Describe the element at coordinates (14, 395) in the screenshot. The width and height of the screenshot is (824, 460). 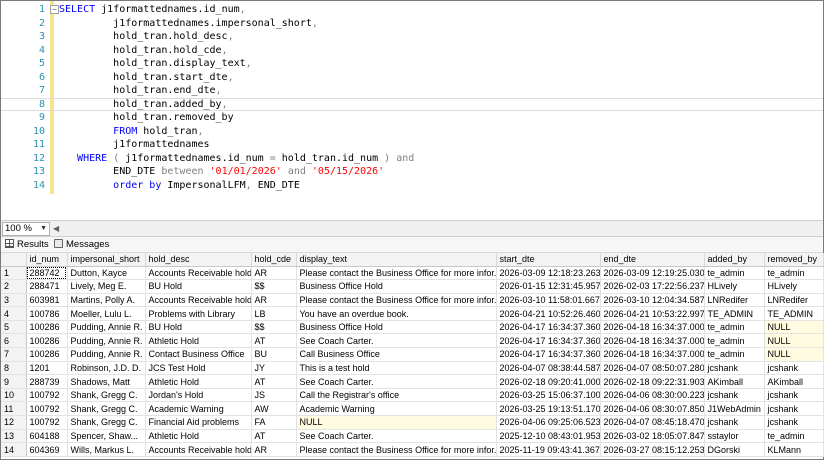
I see `row-number: 10` at that location.